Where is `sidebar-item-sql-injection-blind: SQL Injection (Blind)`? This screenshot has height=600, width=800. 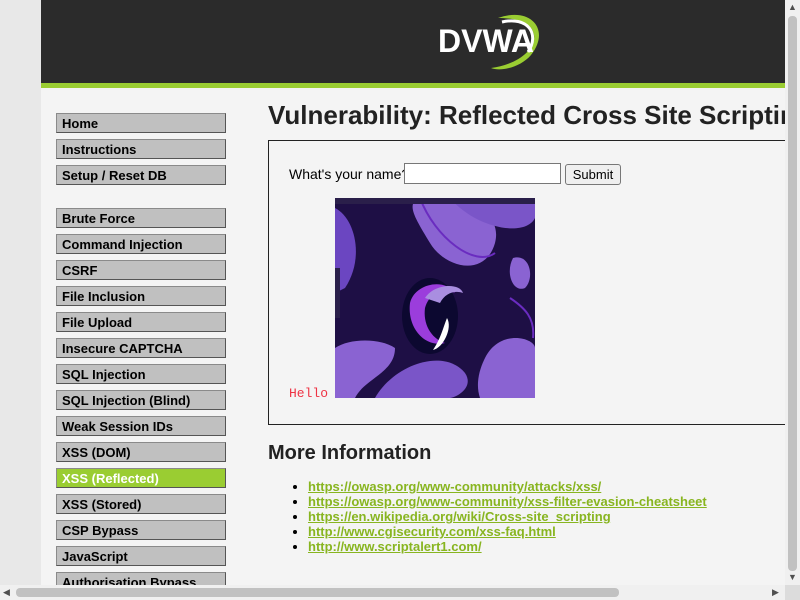 sidebar-item-sql-injection-blind: SQL Injection (Blind) is located at coordinates (141, 400).